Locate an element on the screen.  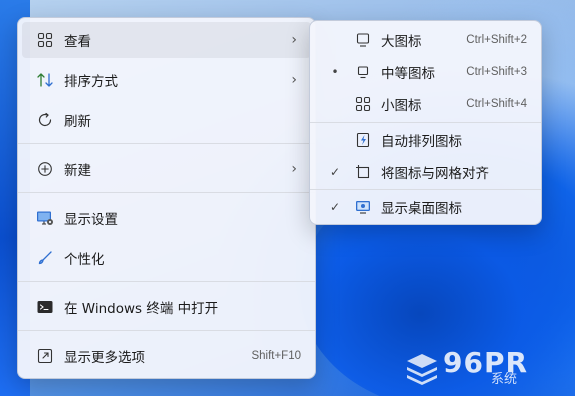
refresh-icon is located at coordinates (45, 120).